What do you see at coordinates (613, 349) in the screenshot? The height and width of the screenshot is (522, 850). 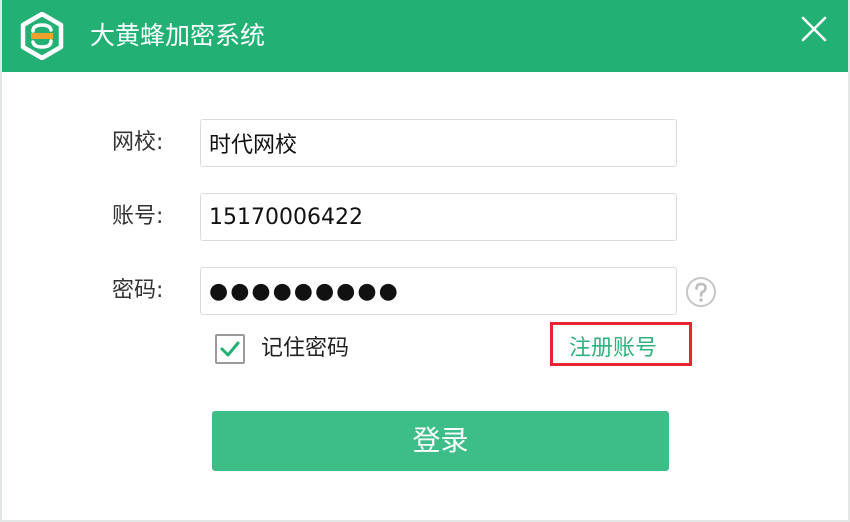 I see `register-account-link: 注册账号` at bounding box center [613, 349].